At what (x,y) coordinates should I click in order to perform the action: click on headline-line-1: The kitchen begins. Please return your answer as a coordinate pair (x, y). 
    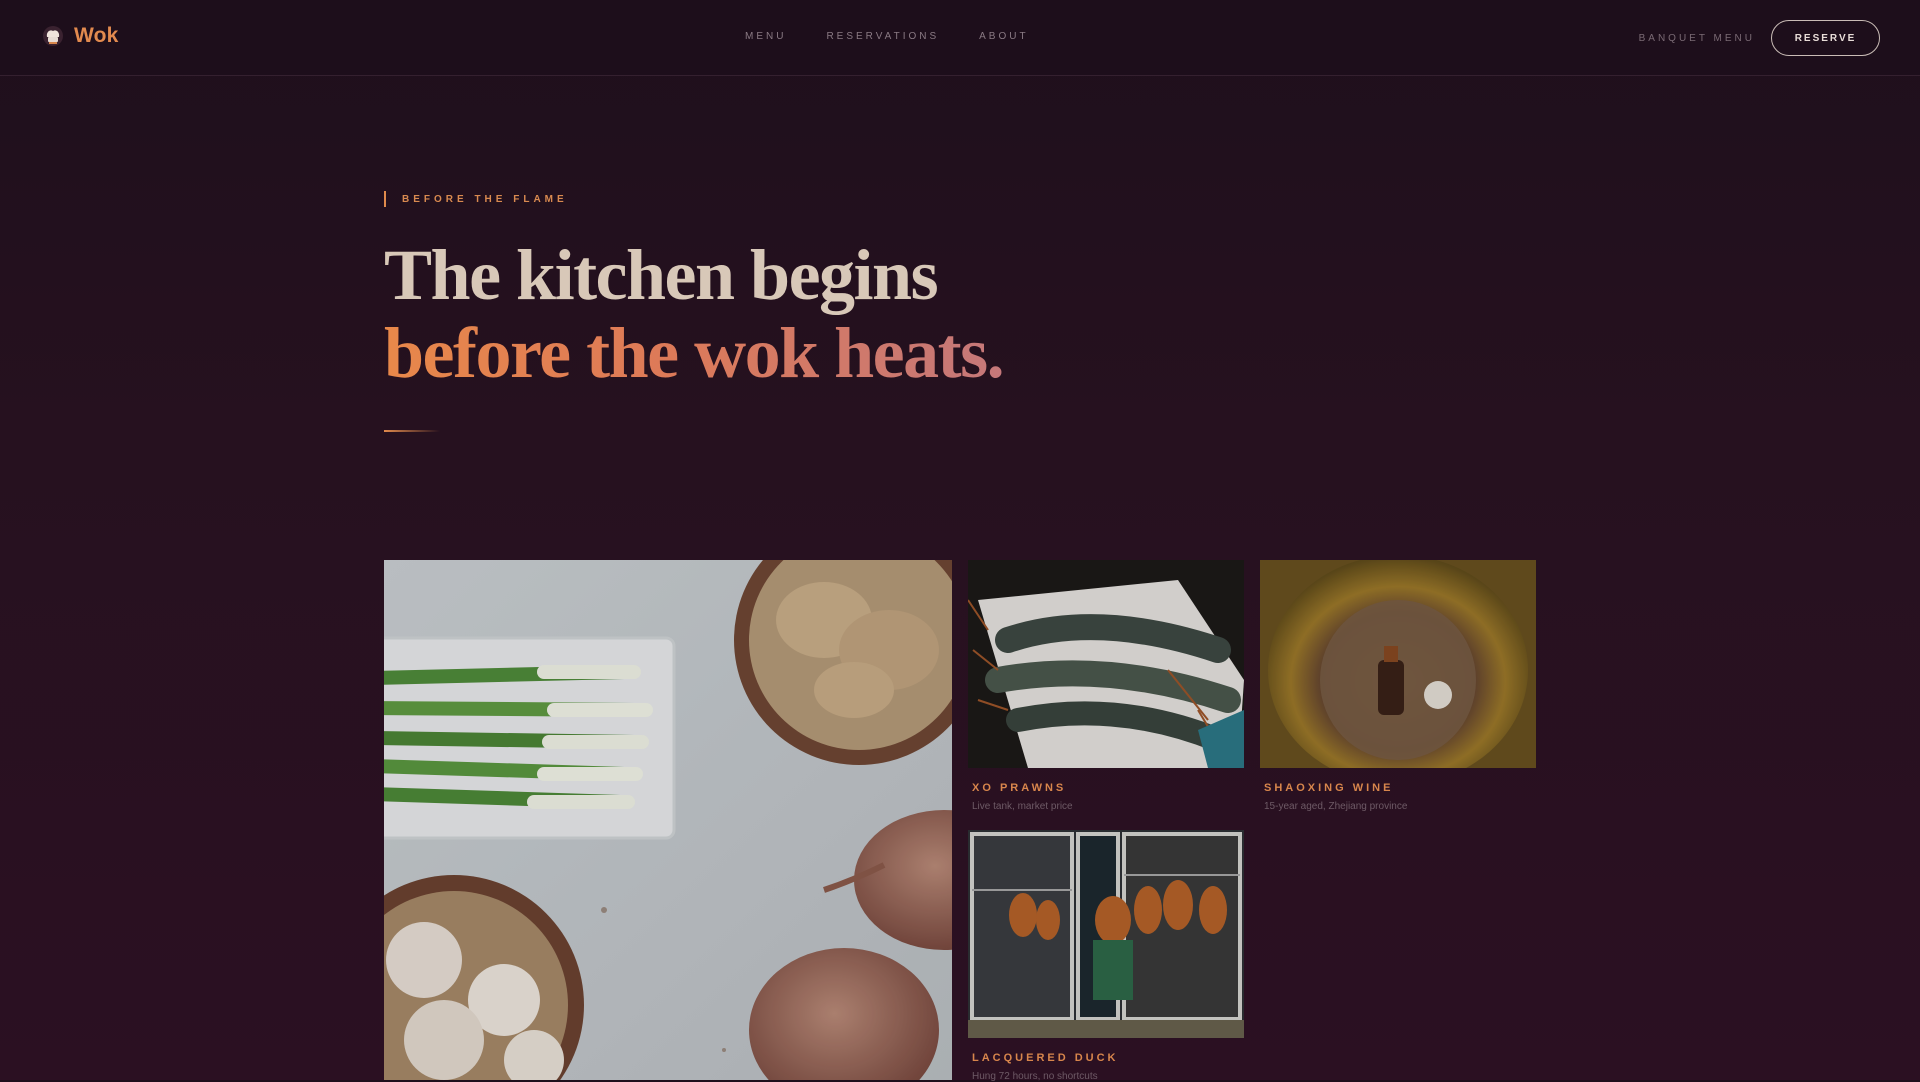
    Looking at the image, I should click on (661, 275).